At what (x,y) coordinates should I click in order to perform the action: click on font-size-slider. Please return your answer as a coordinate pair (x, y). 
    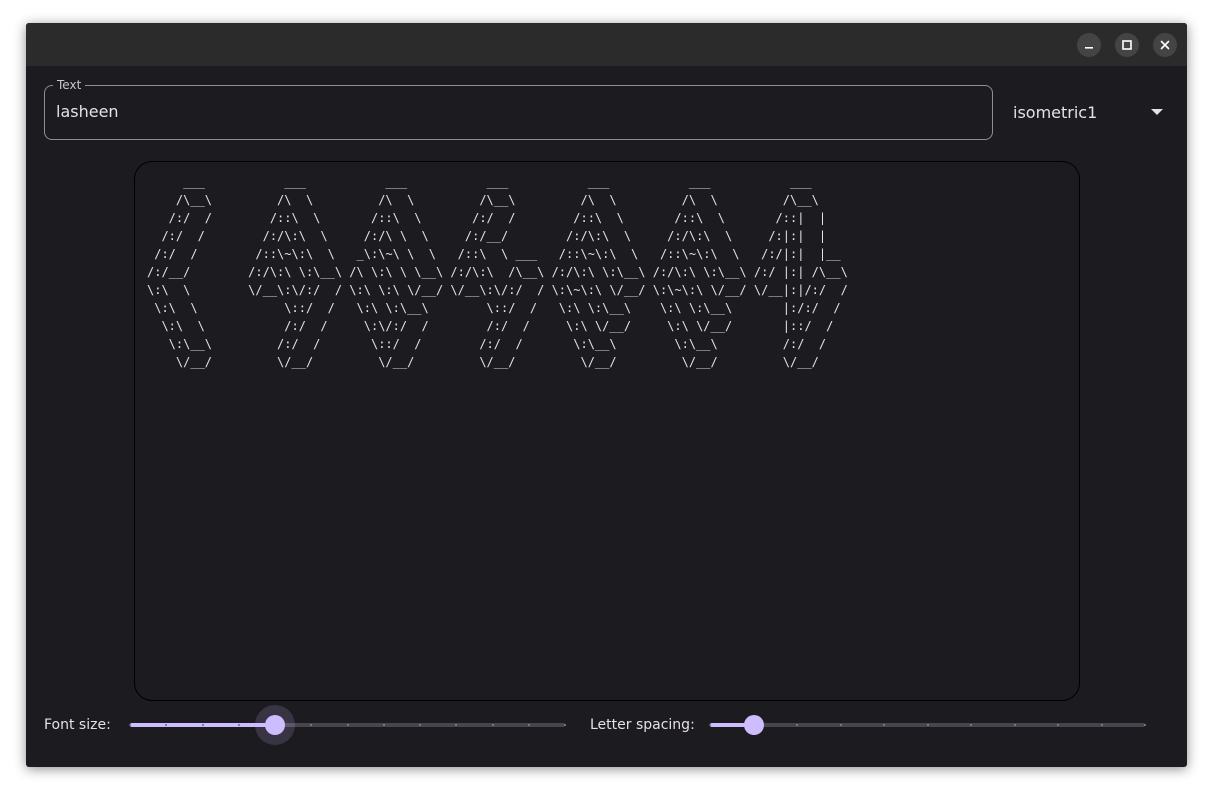
    Looking at the image, I should click on (347, 725).